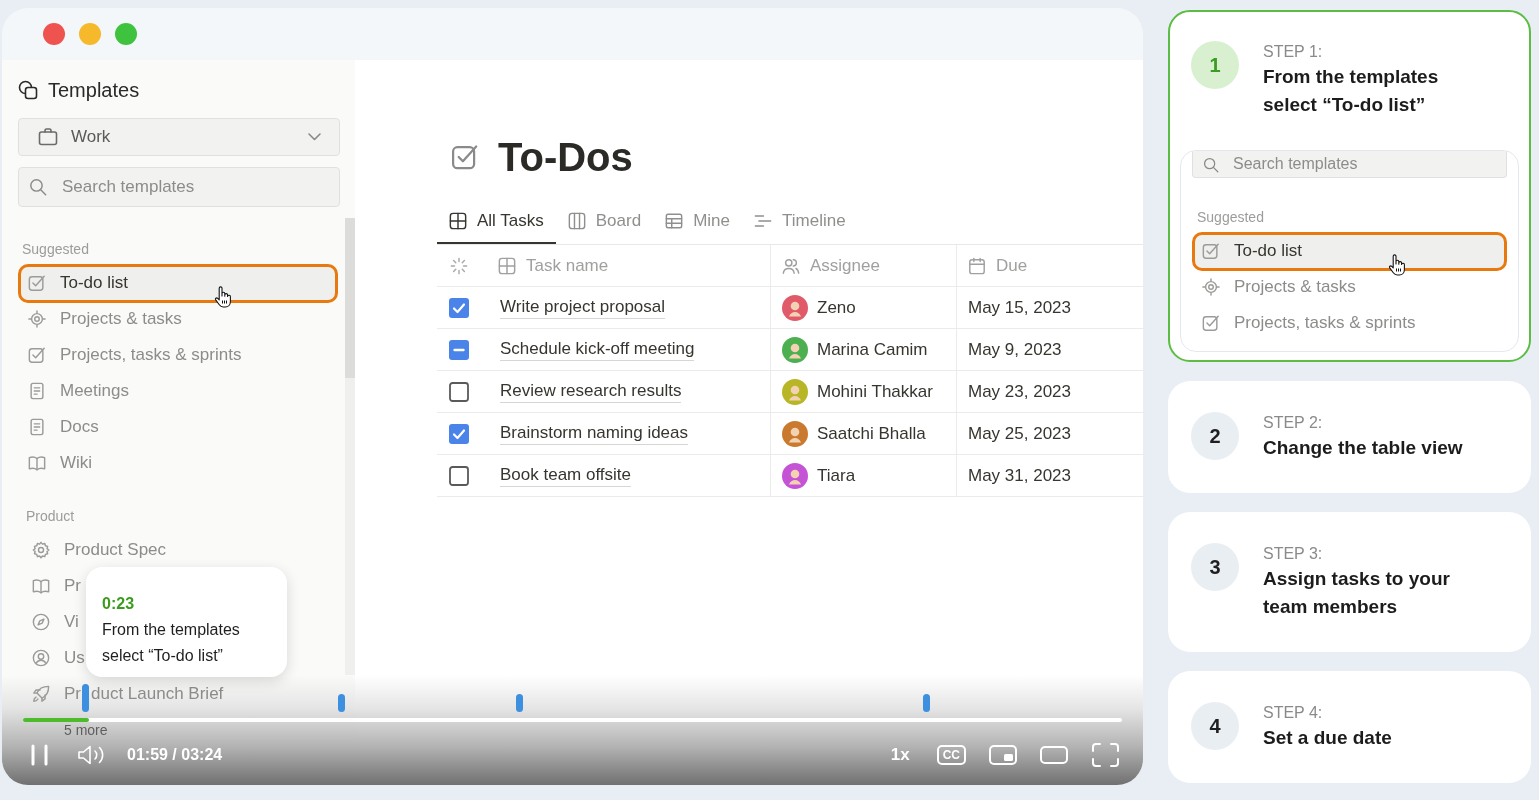 The width and height of the screenshot is (1539, 800). What do you see at coordinates (1293, 423) in the screenshot?
I see `step-label: STEP 2:` at bounding box center [1293, 423].